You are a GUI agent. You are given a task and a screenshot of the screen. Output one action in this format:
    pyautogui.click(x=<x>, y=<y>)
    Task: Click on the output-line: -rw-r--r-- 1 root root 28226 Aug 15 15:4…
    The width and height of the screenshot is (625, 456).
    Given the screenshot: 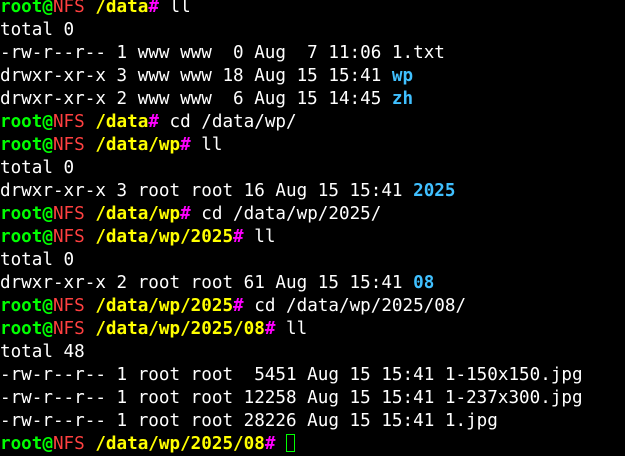 What is the action you would take?
    pyautogui.click(x=312, y=421)
    